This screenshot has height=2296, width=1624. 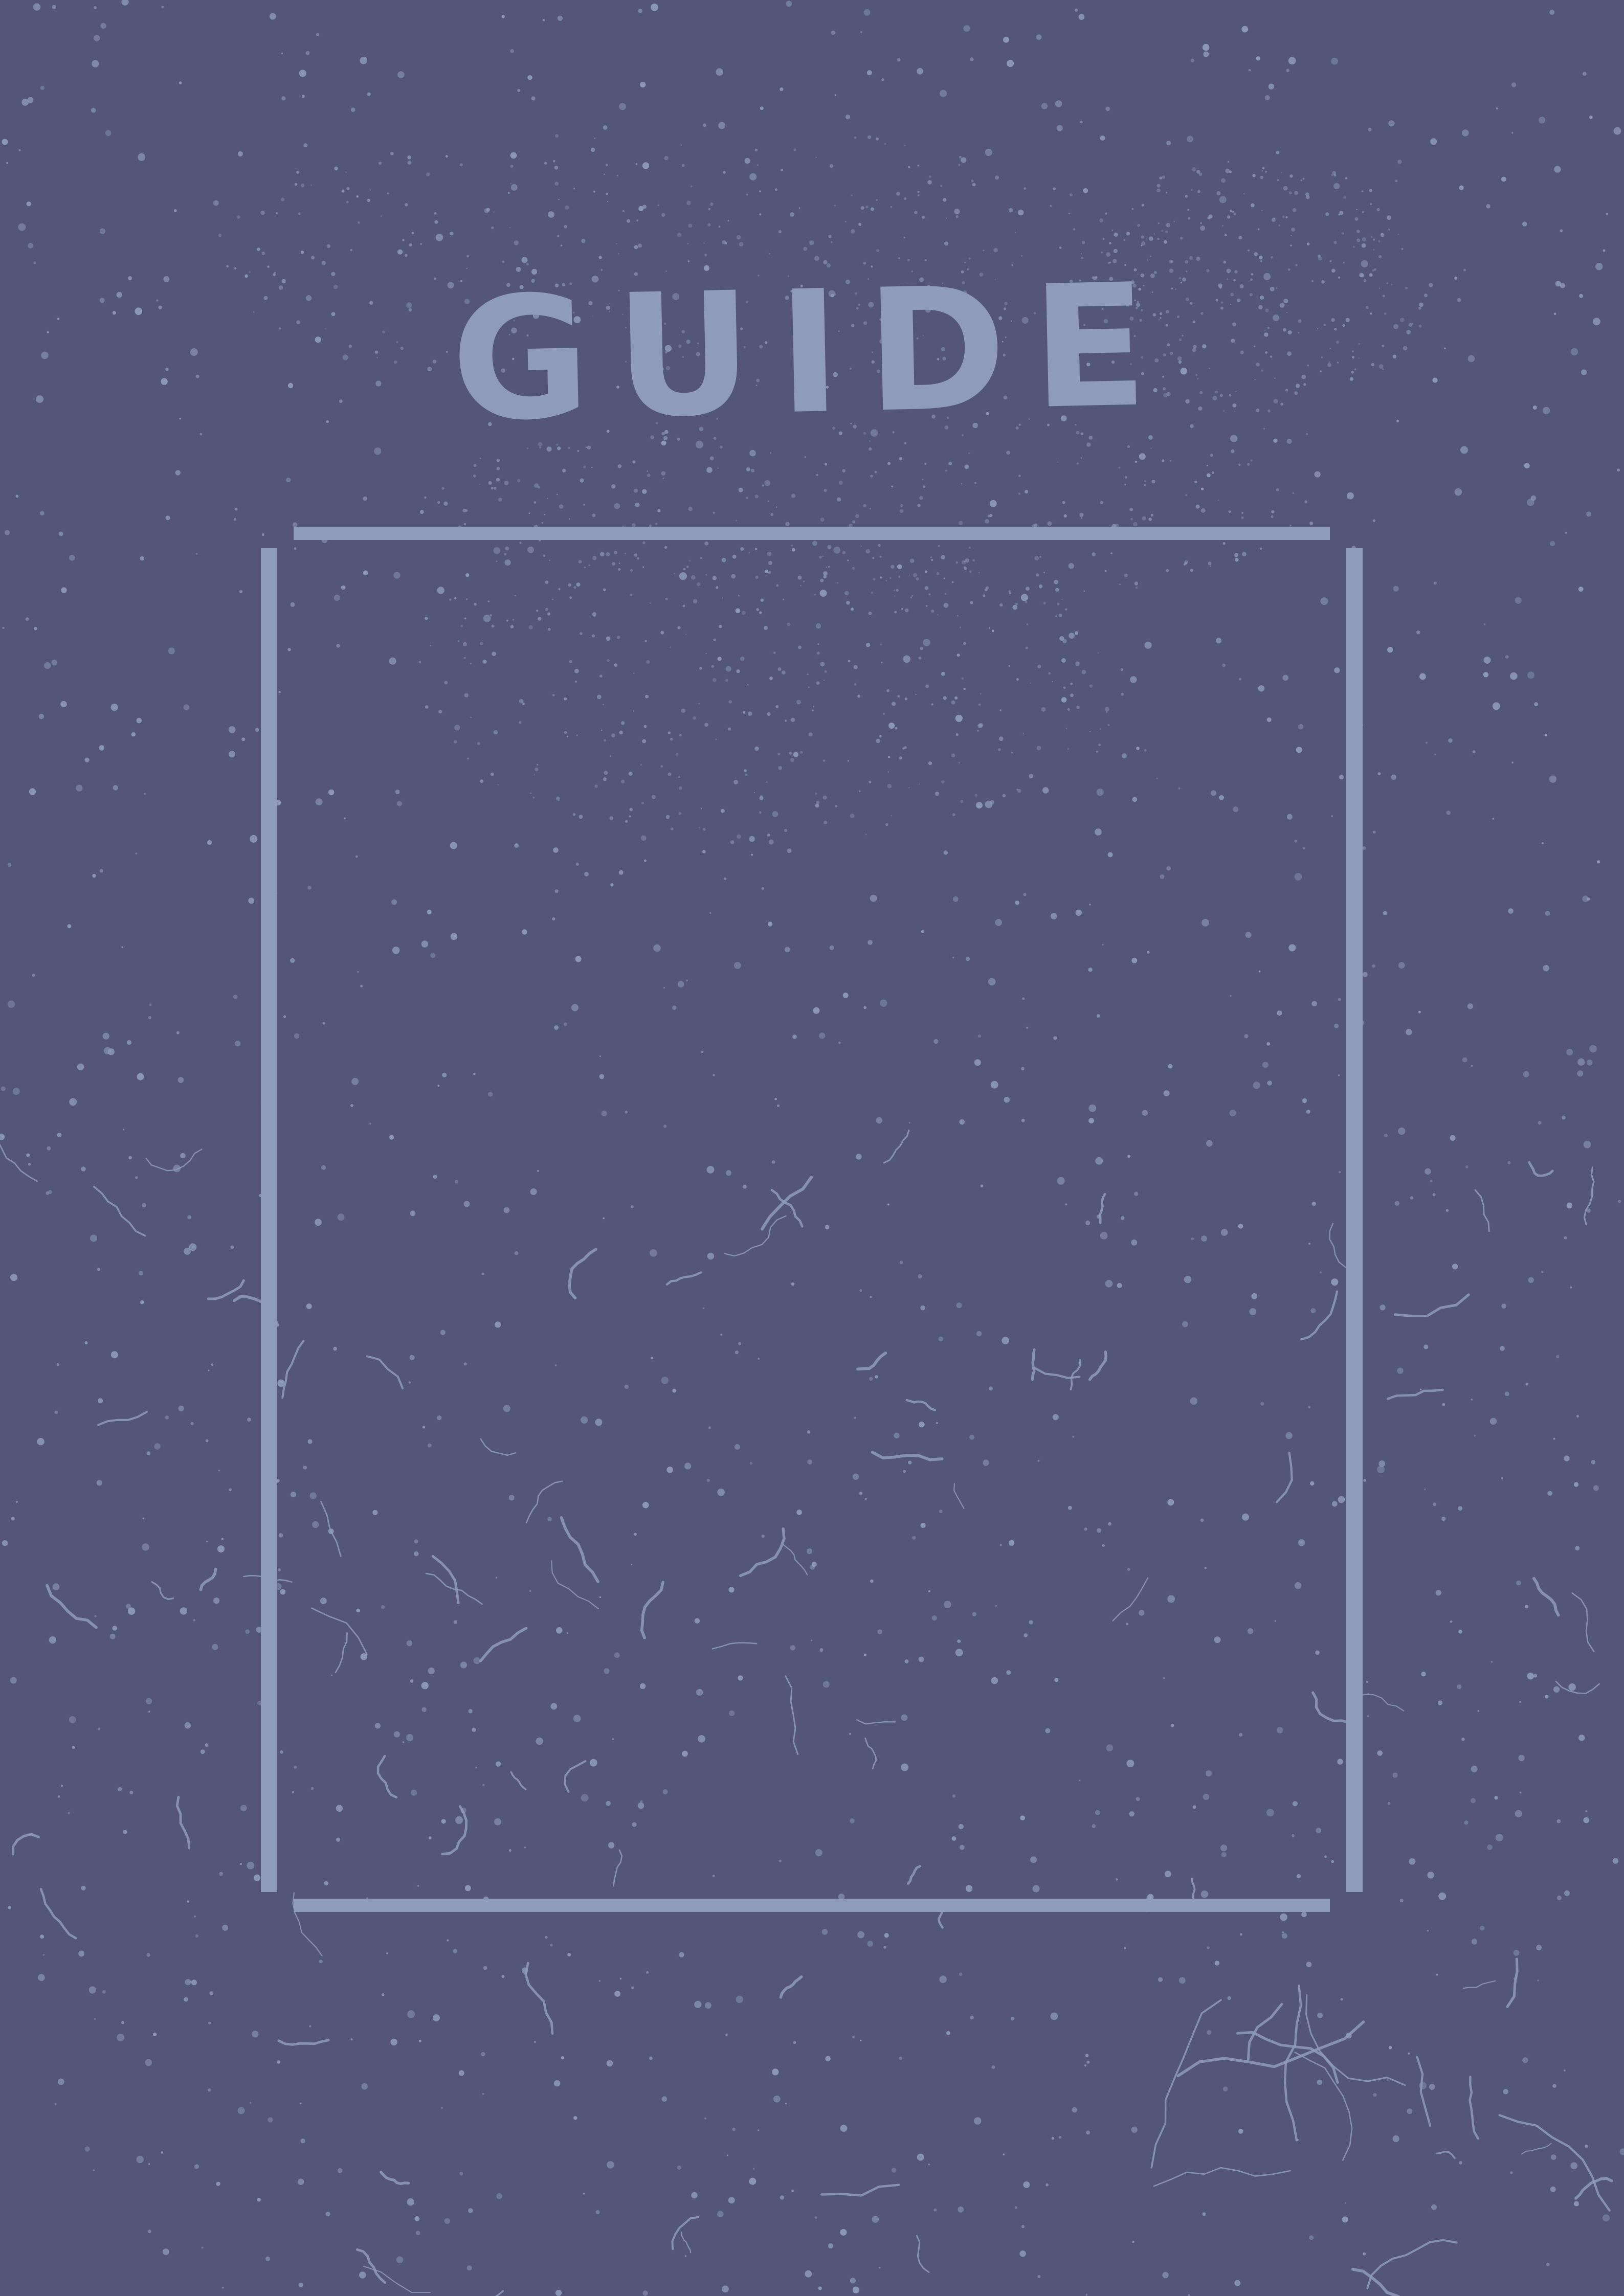 I want to click on frame-top-border, so click(x=812, y=533).